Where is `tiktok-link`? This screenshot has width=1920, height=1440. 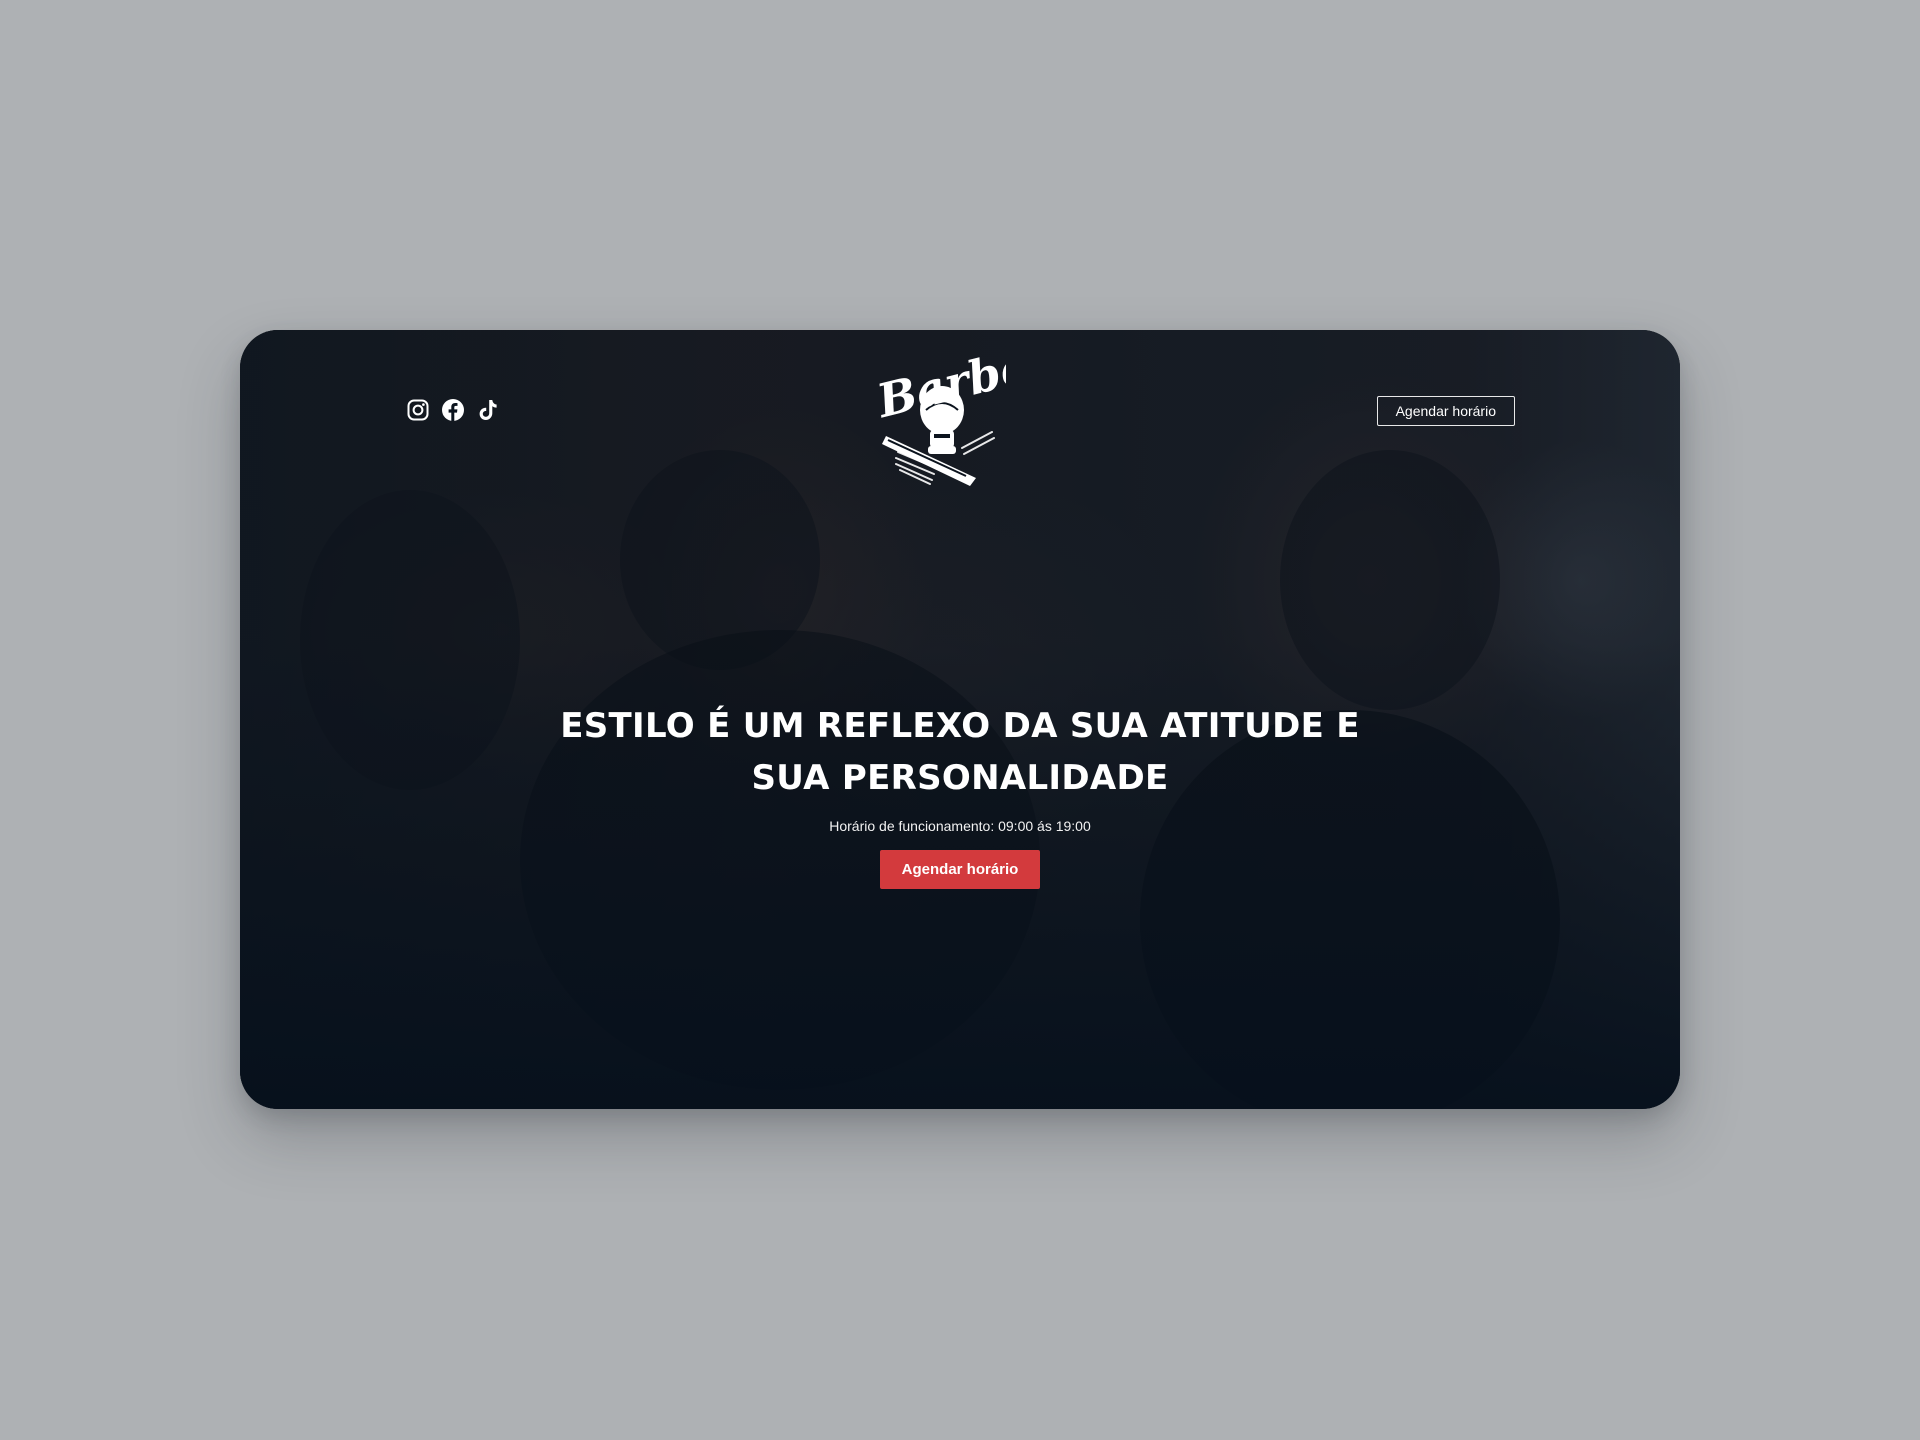 tiktok-link is located at coordinates (488, 410).